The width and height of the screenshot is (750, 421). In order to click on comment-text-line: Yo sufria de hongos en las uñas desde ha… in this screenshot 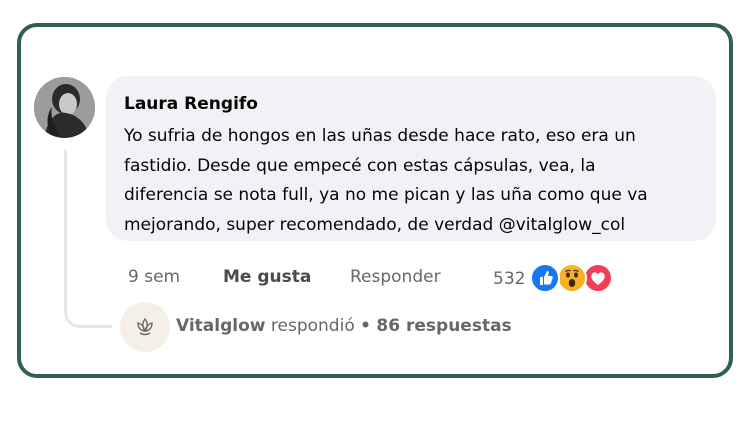, I will do `click(380, 136)`.